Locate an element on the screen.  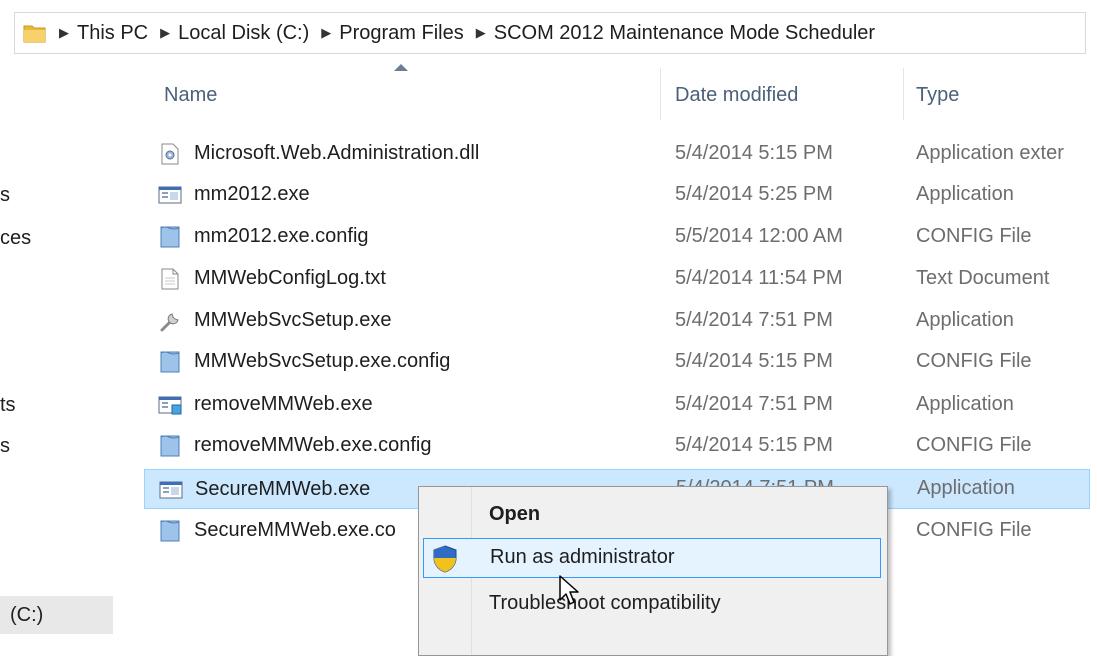
folder-icon is located at coordinates (35, 33).